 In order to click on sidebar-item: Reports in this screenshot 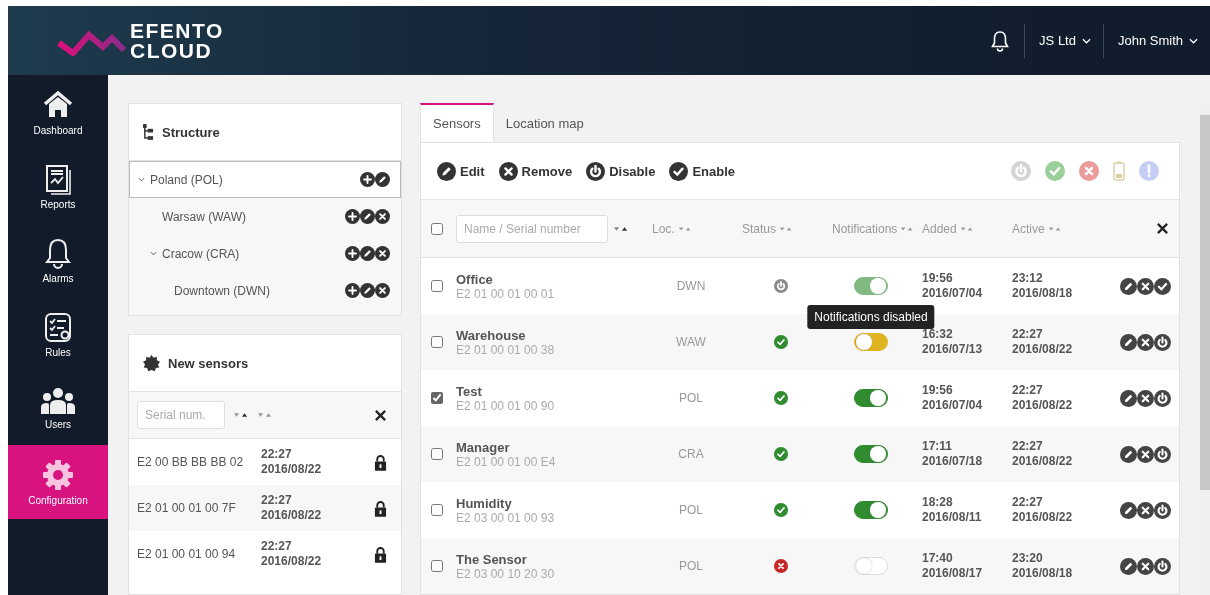, I will do `click(58, 186)`.